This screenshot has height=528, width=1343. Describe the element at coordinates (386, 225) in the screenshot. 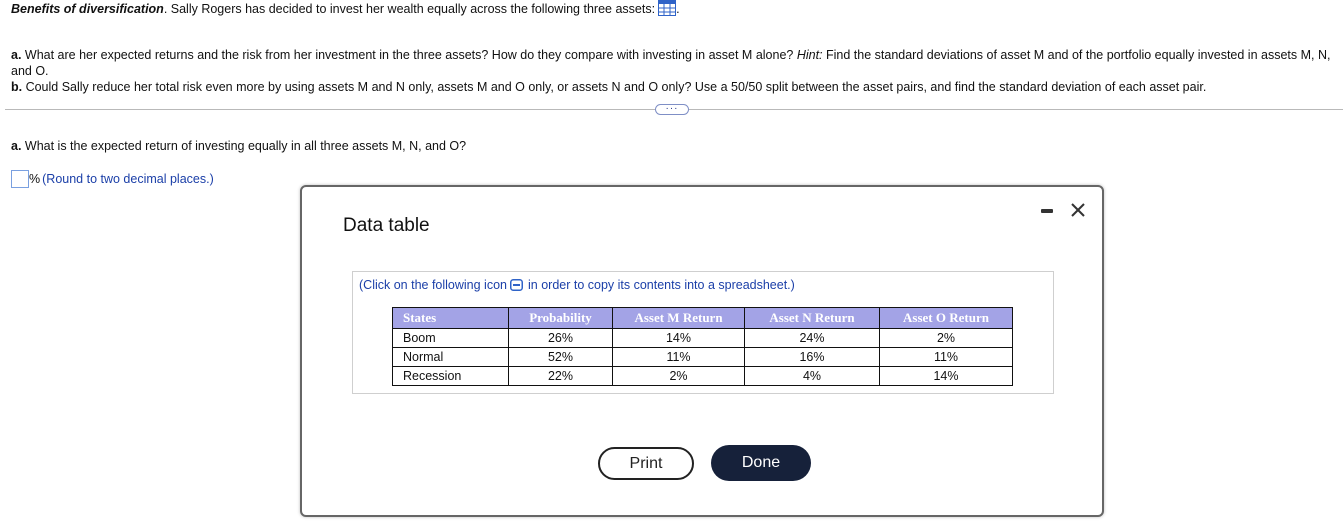

I see `dialog-title: Data table` at that location.